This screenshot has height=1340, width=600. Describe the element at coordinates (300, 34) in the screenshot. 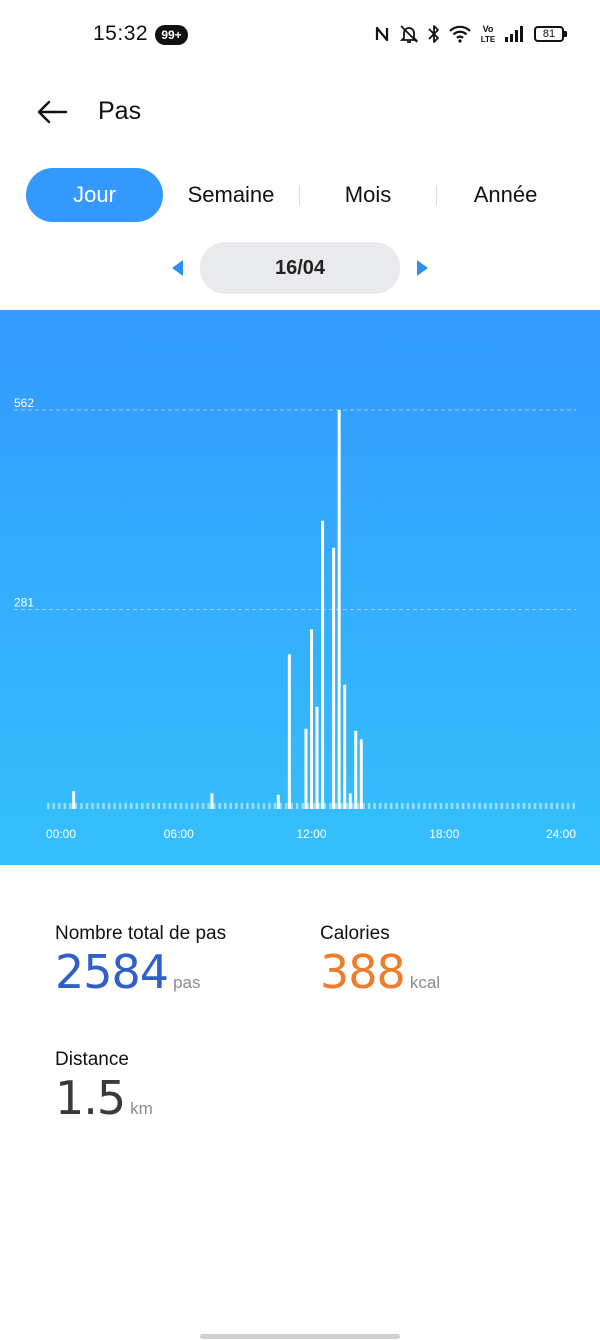

I see `status-bar: 15:32 99+ Vo LTE 81` at that location.